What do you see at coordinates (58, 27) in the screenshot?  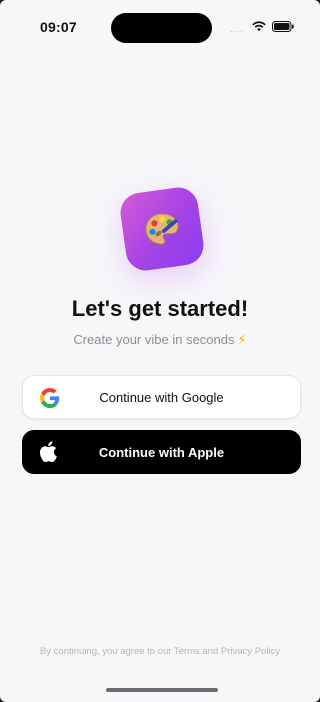 I see `status-time: 09:07` at bounding box center [58, 27].